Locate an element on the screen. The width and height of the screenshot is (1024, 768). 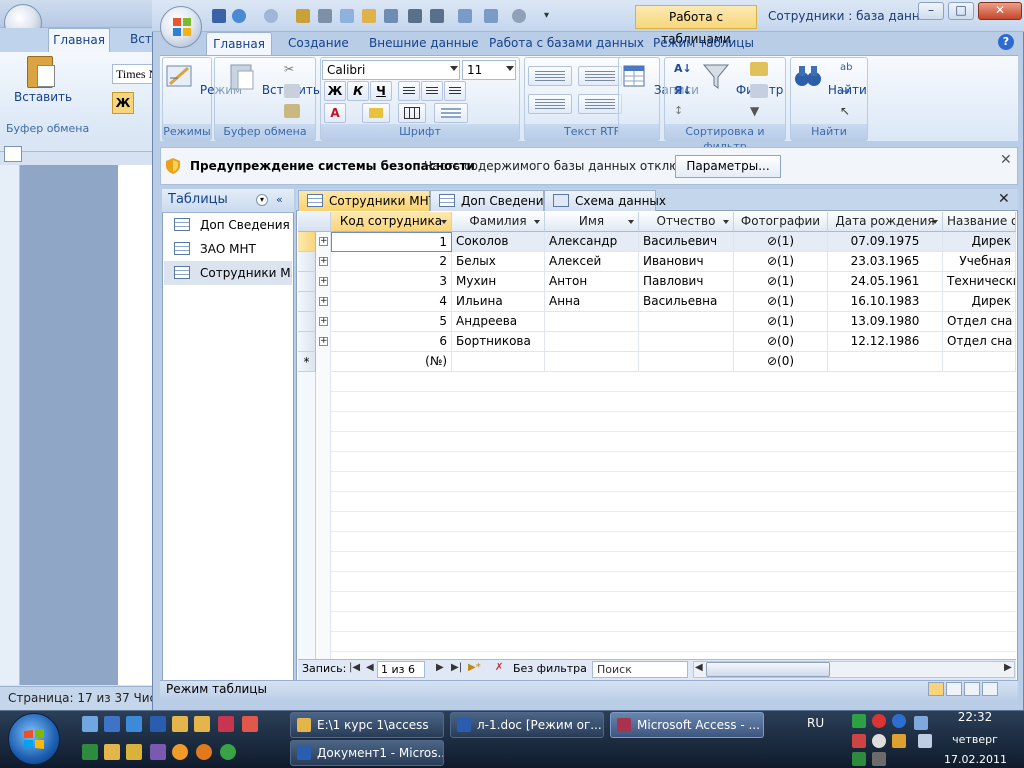
first-record-icon: |◀ is located at coordinates (354, 667).